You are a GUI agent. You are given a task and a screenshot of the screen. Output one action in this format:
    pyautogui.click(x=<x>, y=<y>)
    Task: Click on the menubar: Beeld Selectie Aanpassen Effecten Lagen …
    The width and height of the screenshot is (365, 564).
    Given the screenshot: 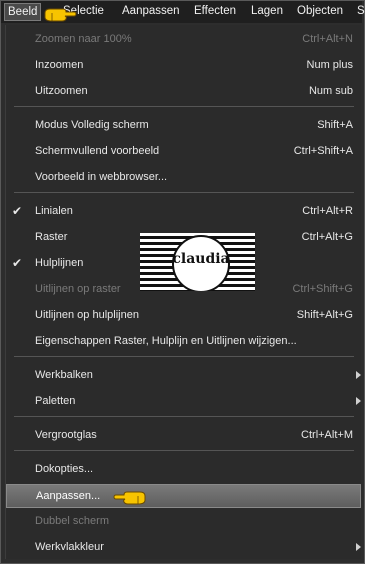 What is the action you would take?
    pyautogui.click(x=183, y=12)
    